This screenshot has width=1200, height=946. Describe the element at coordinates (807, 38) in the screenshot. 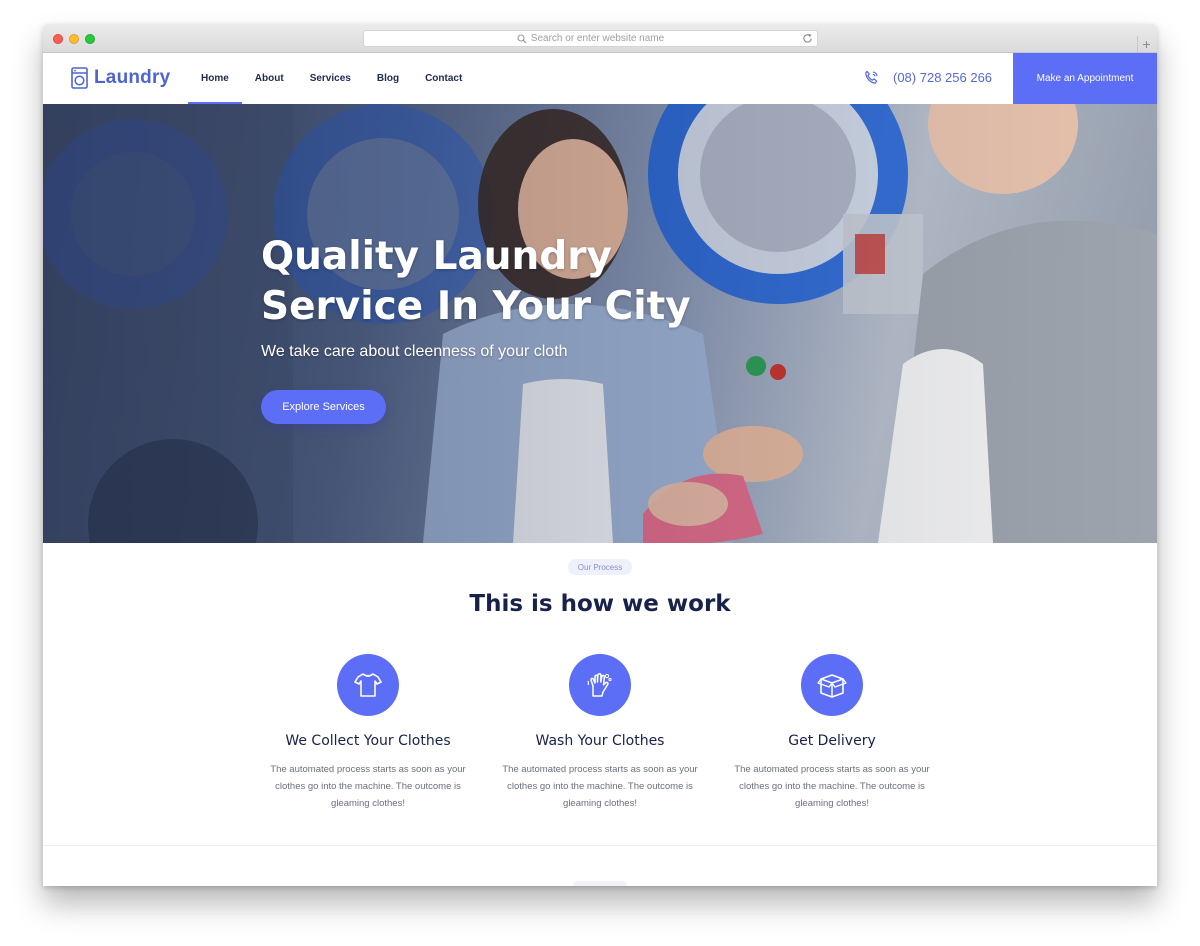

I see `reload-icon` at that location.